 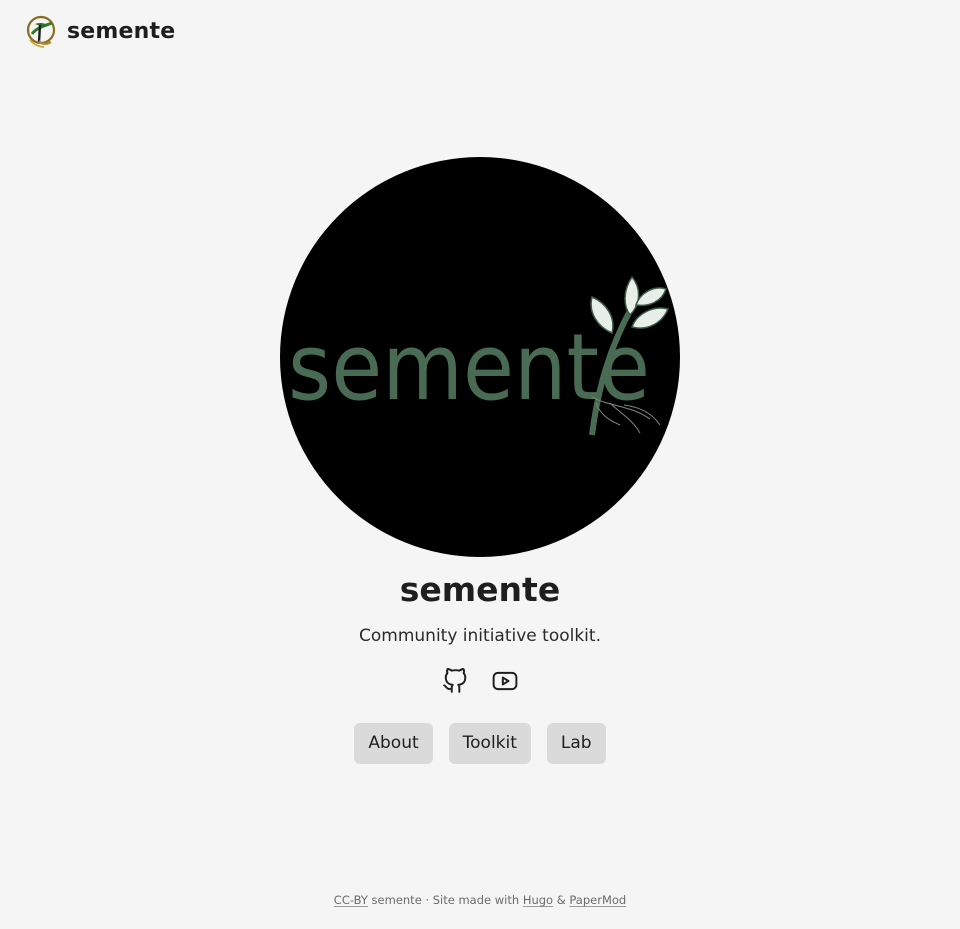 I want to click on social-icons, so click(x=480, y=681).